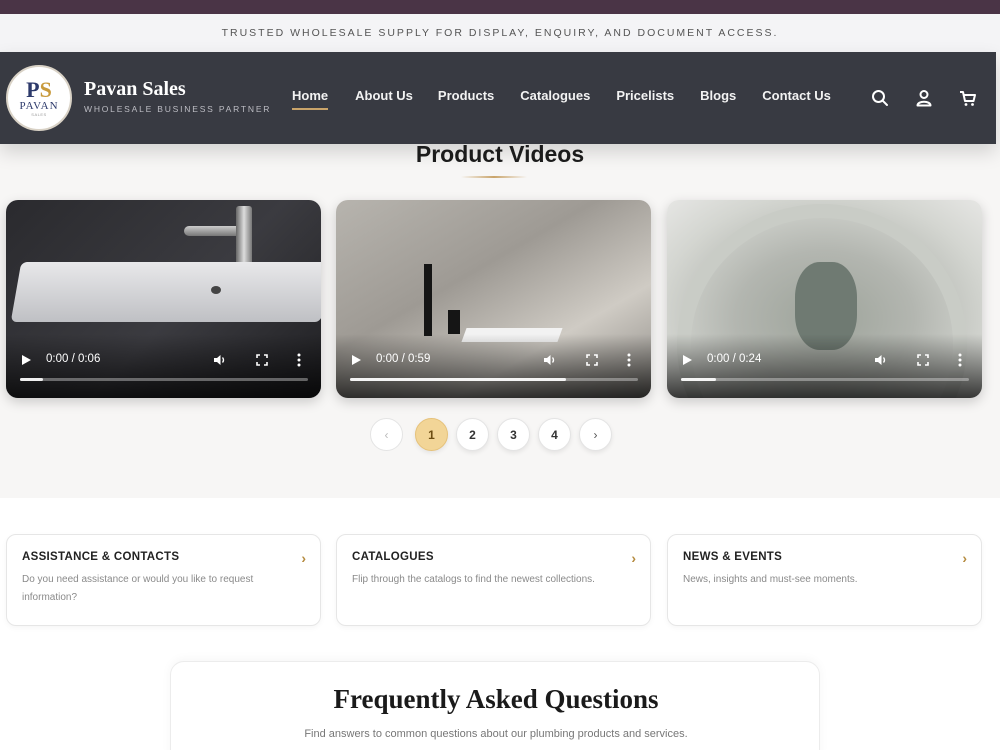  I want to click on nav-contact-us: Contact Us, so click(796, 95).